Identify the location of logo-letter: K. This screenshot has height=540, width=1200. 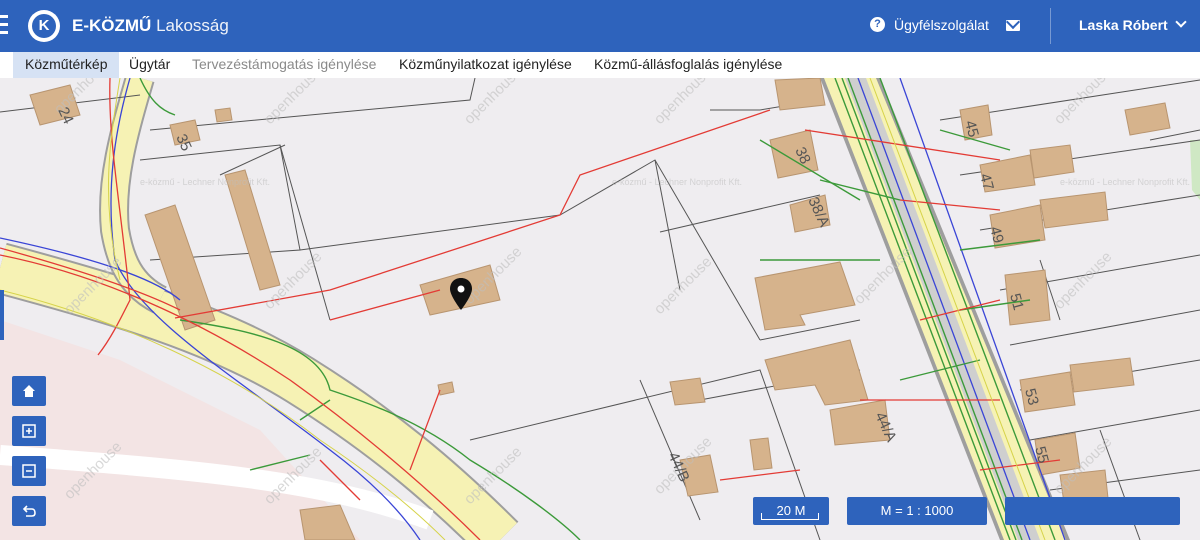
(44, 26).